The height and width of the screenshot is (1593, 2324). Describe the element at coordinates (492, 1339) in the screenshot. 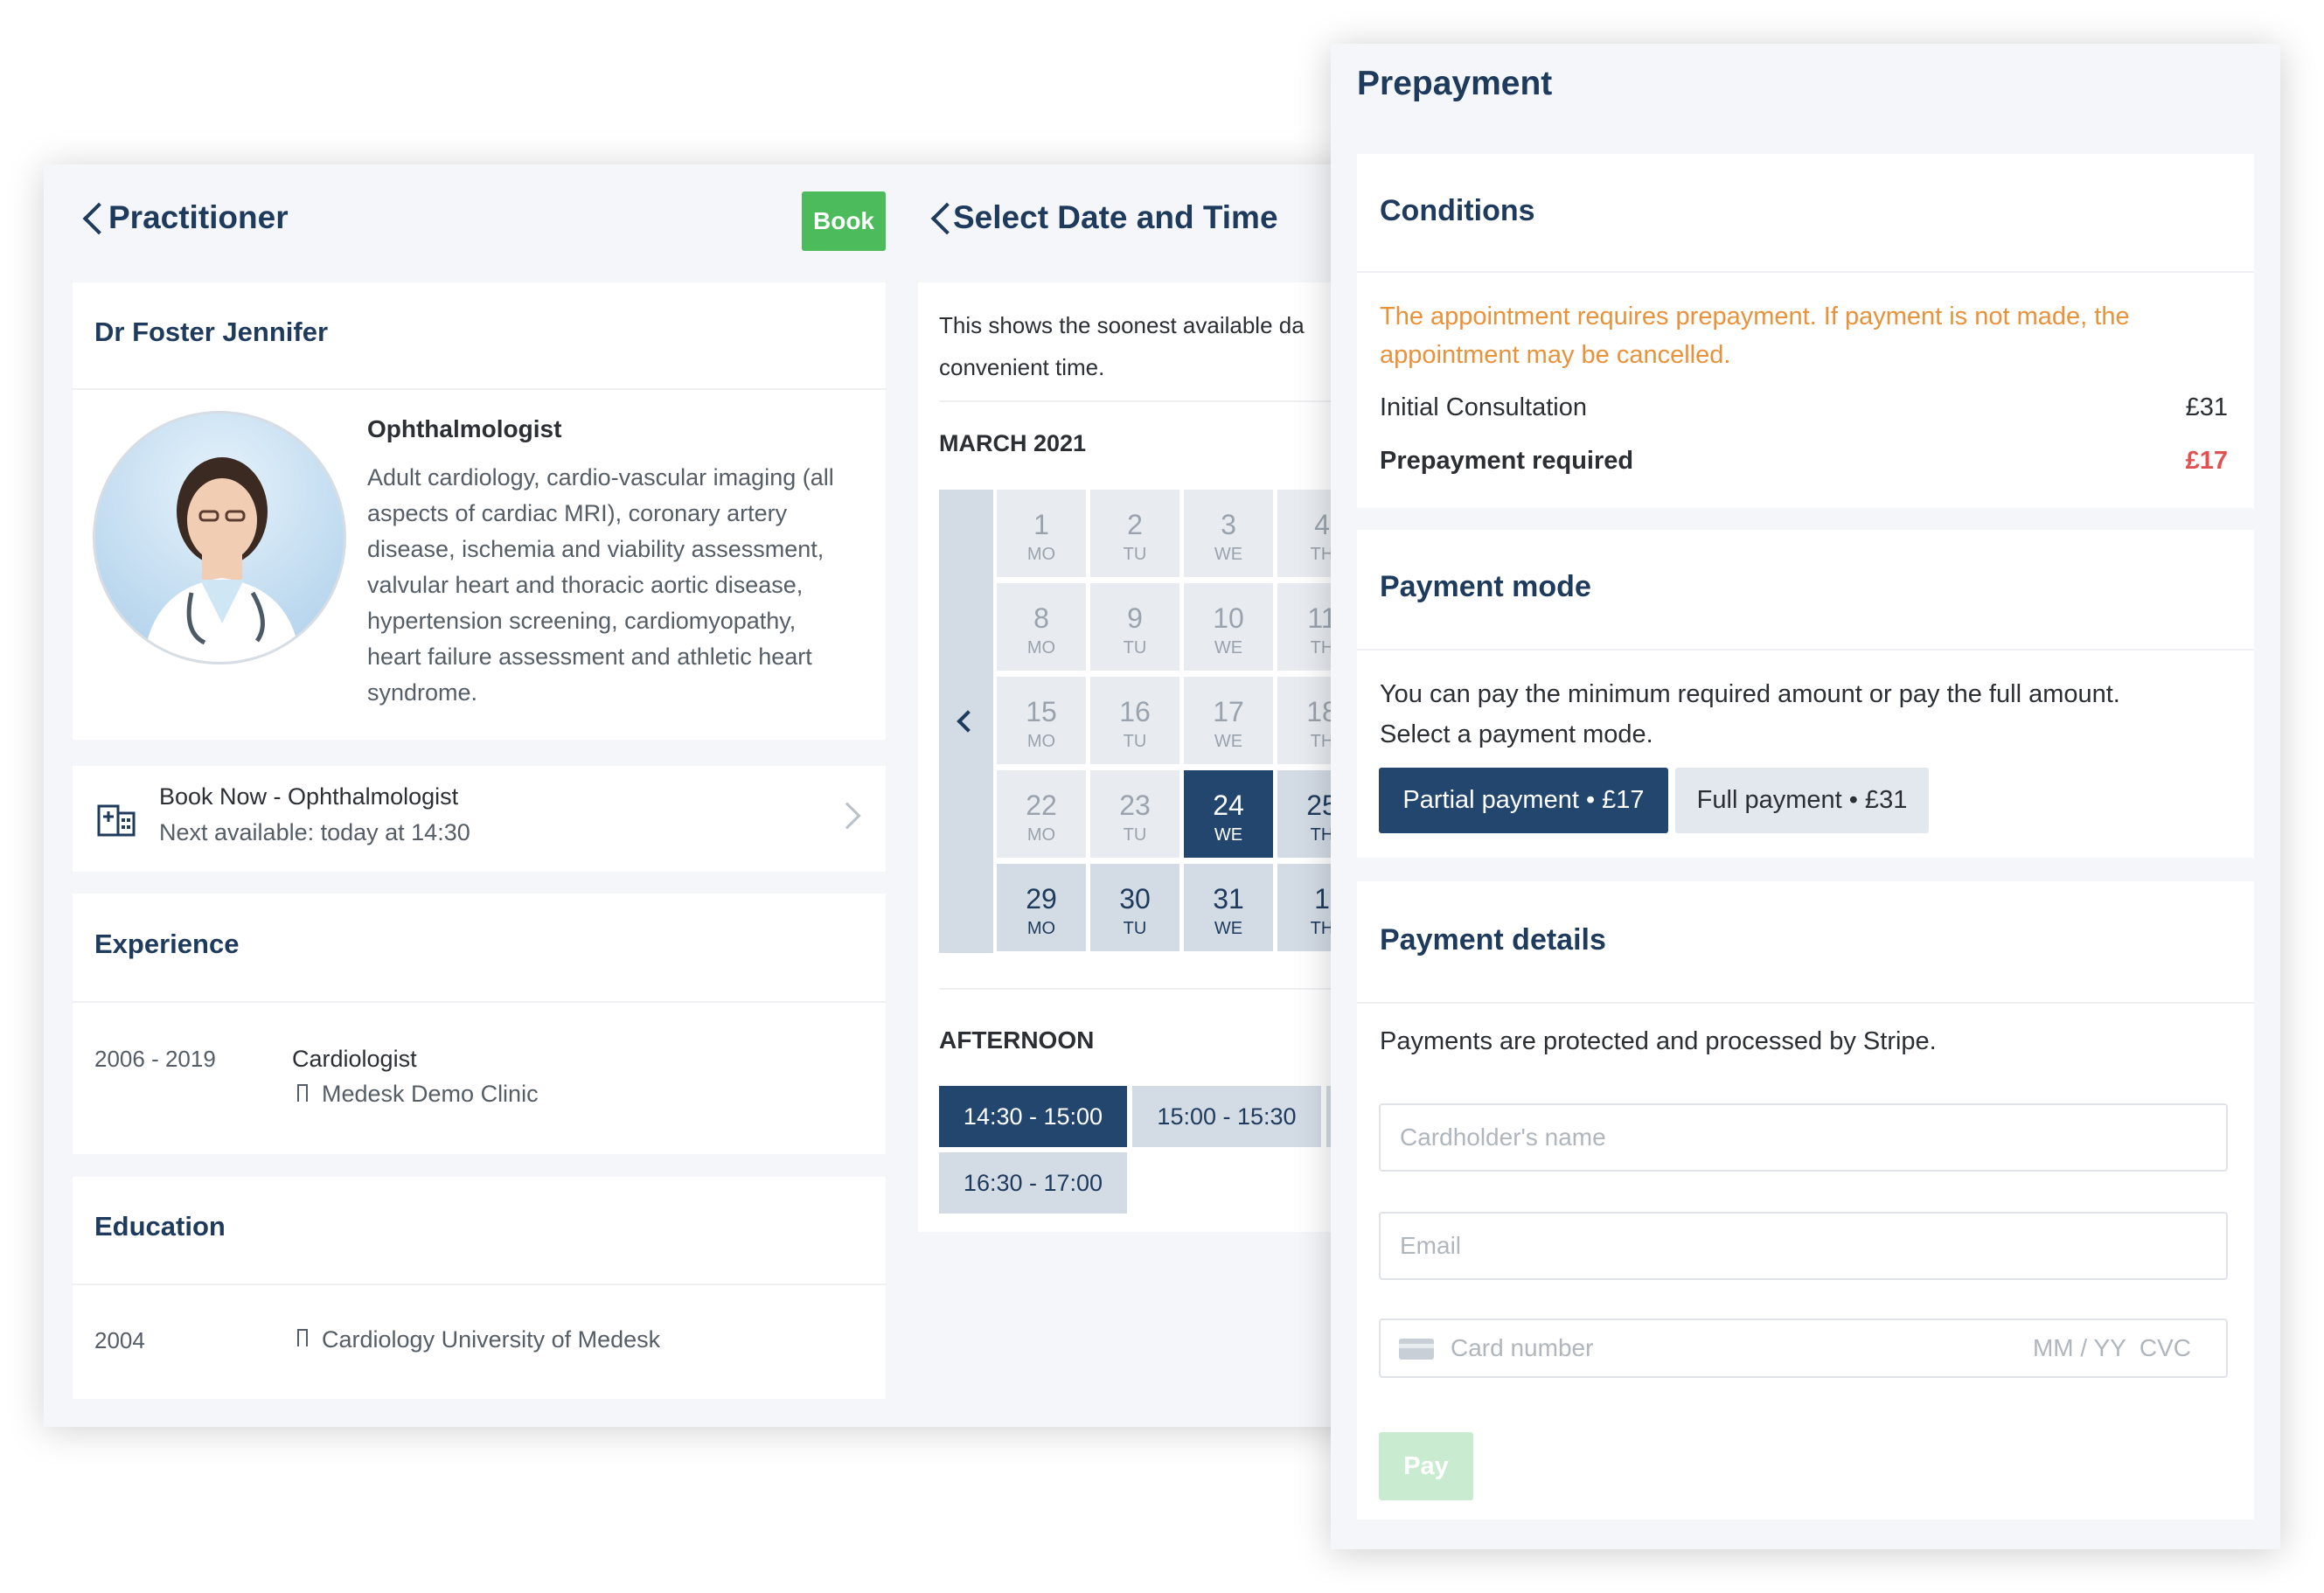

I see `education-institution: Cardiology University of Medesk` at that location.